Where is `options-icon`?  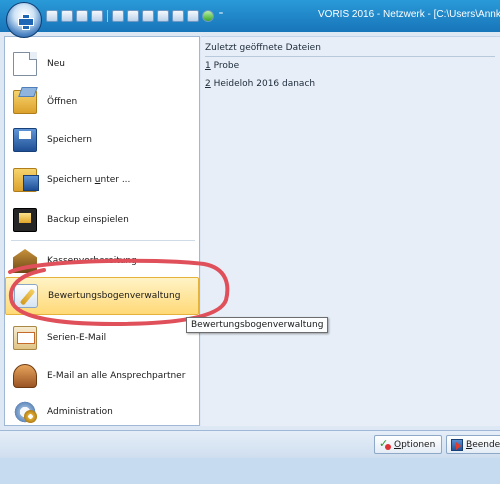
options-icon is located at coordinates (385, 444).